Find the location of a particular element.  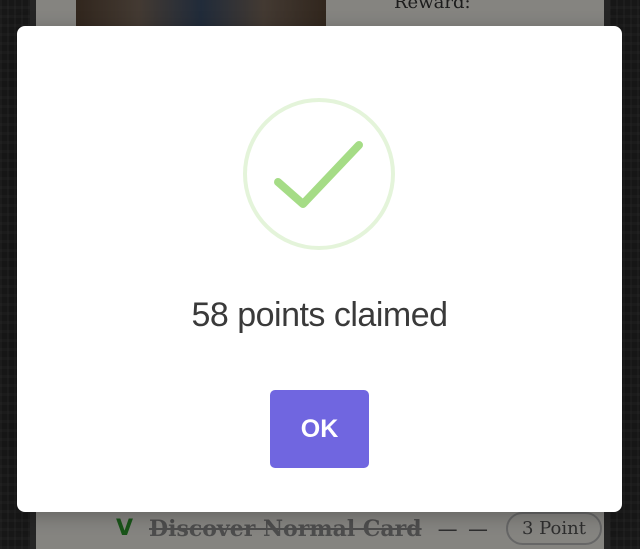

checkmark-circle-icon is located at coordinates (319, 174).